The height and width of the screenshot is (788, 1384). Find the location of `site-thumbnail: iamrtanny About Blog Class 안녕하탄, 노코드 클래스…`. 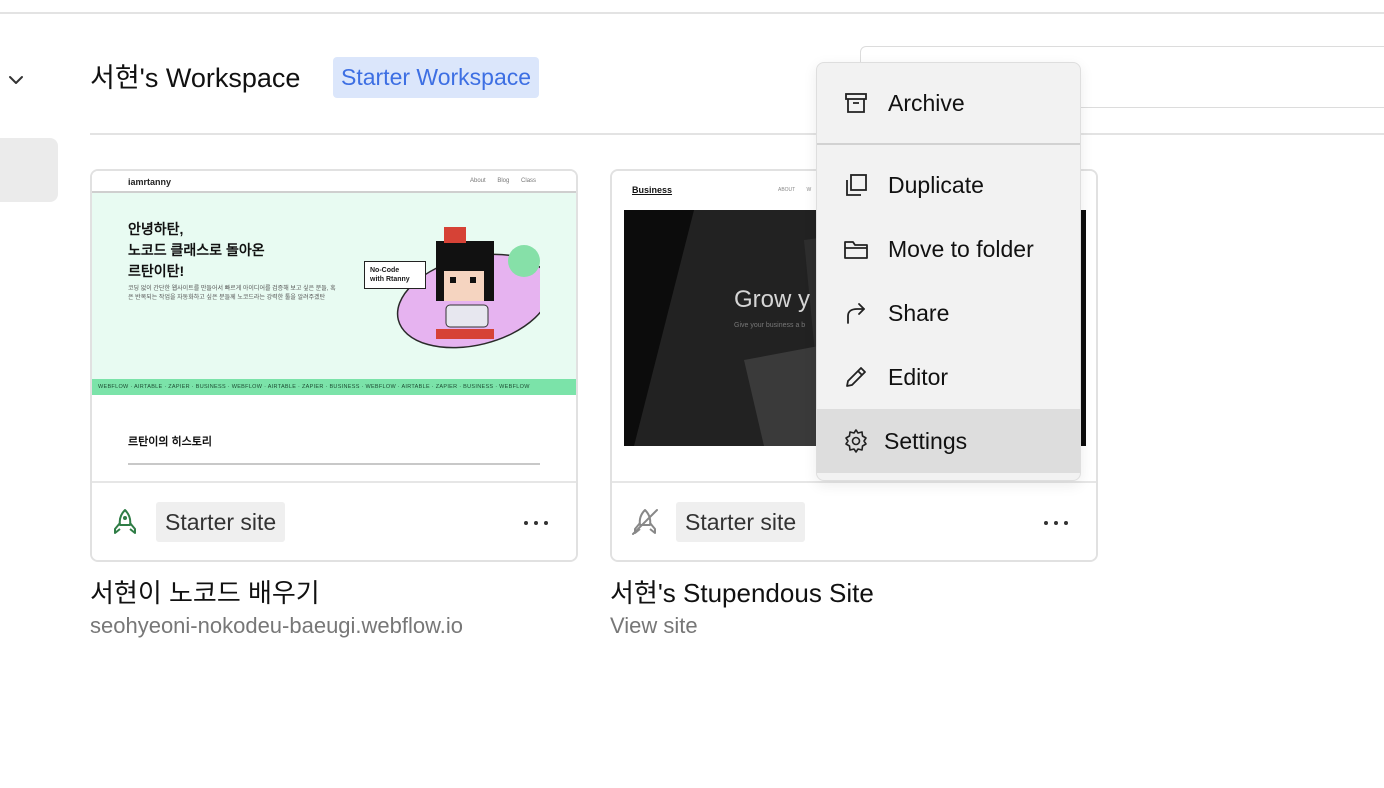

site-thumbnail: iamrtanny About Blog Class 안녕하탄, 노코드 클래스… is located at coordinates (334, 326).